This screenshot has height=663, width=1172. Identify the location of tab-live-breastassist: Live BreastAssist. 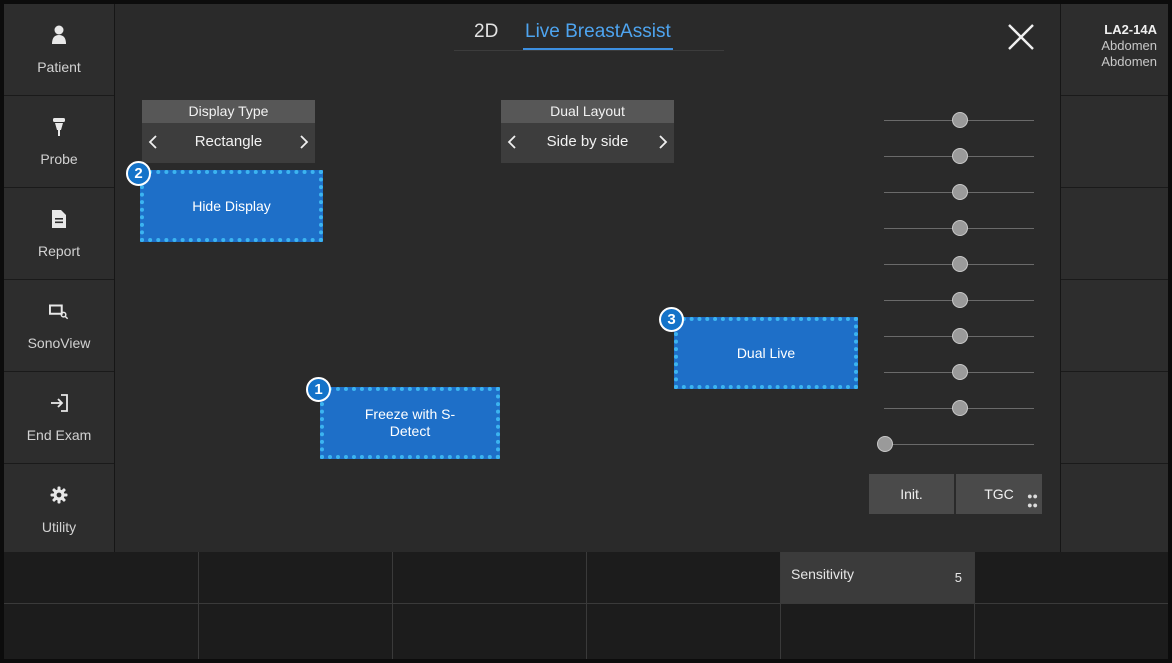
(598, 34).